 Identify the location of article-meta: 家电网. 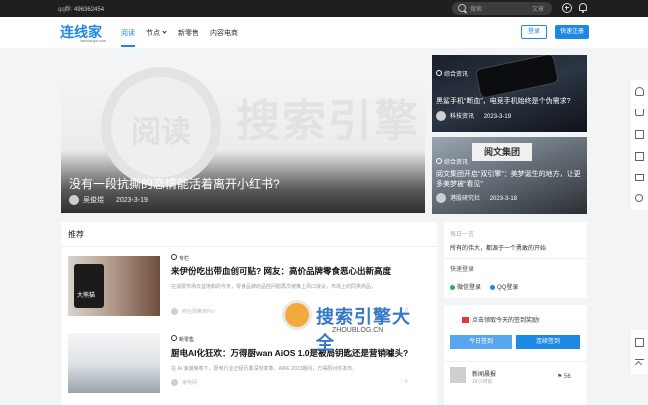
(184, 383).